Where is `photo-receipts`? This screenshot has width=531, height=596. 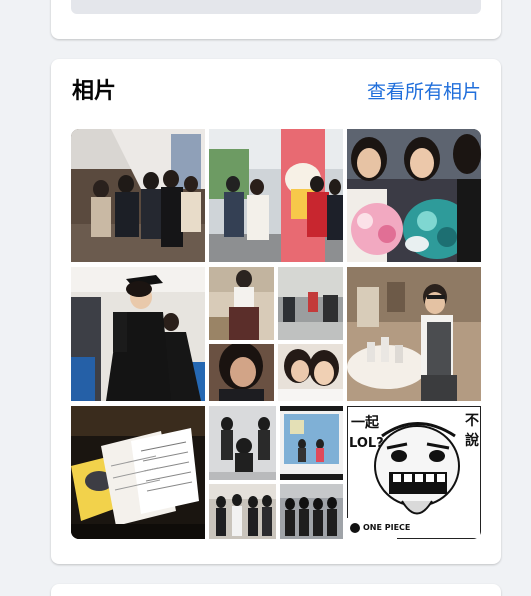 photo-receipts is located at coordinates (138, 472).